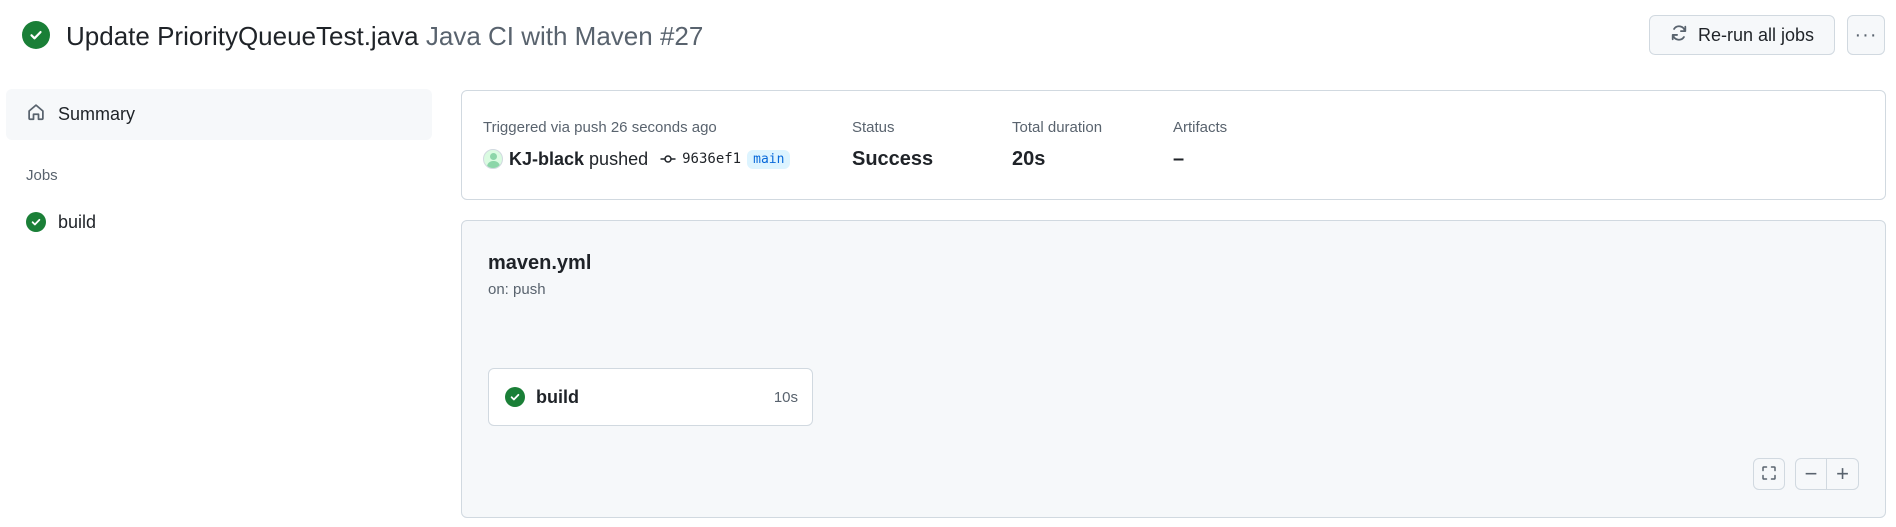  What do you see at coordinates (77, 221) in the screenshot?
I see `sidebar-item-label: build` at bounding box center [77, 221].